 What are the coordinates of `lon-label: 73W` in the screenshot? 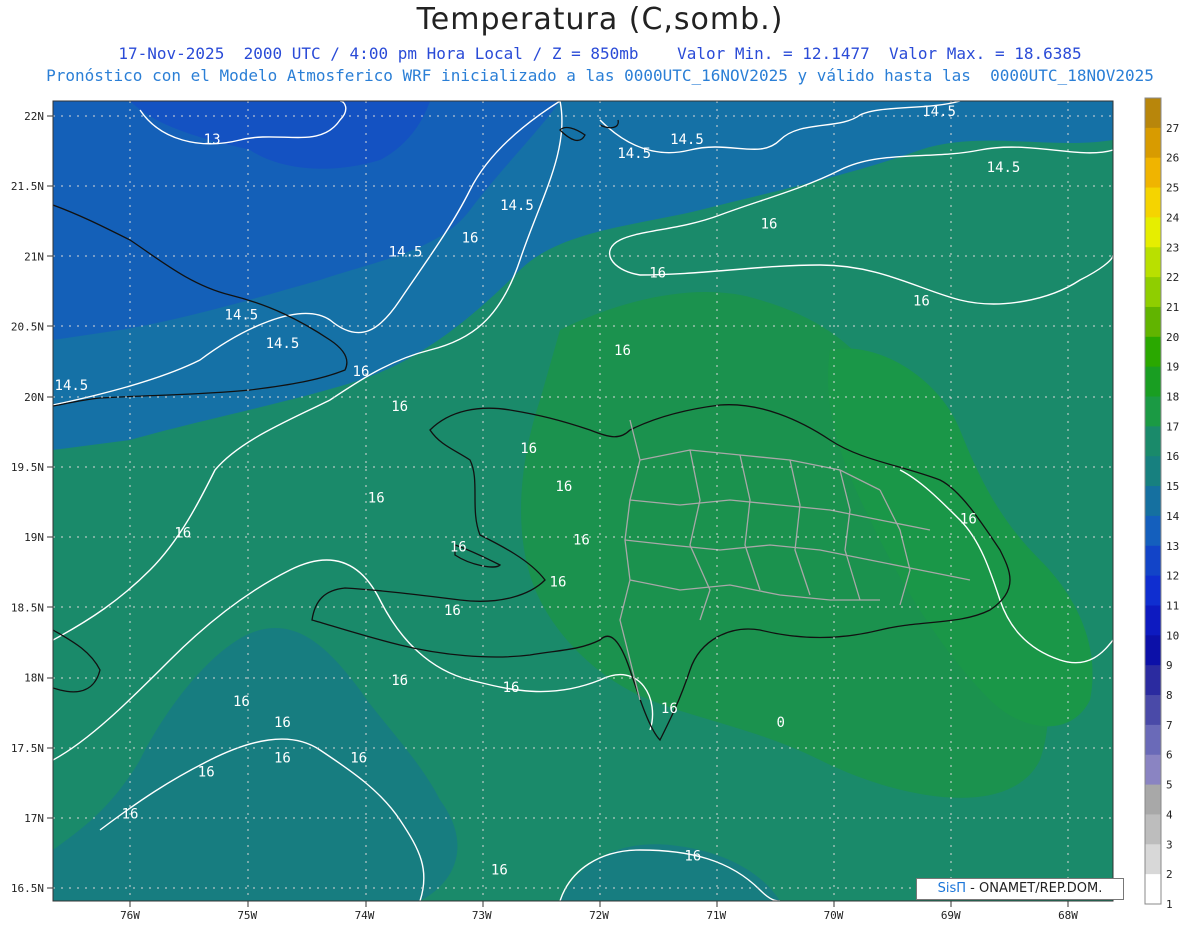 It's located at (482, 915).